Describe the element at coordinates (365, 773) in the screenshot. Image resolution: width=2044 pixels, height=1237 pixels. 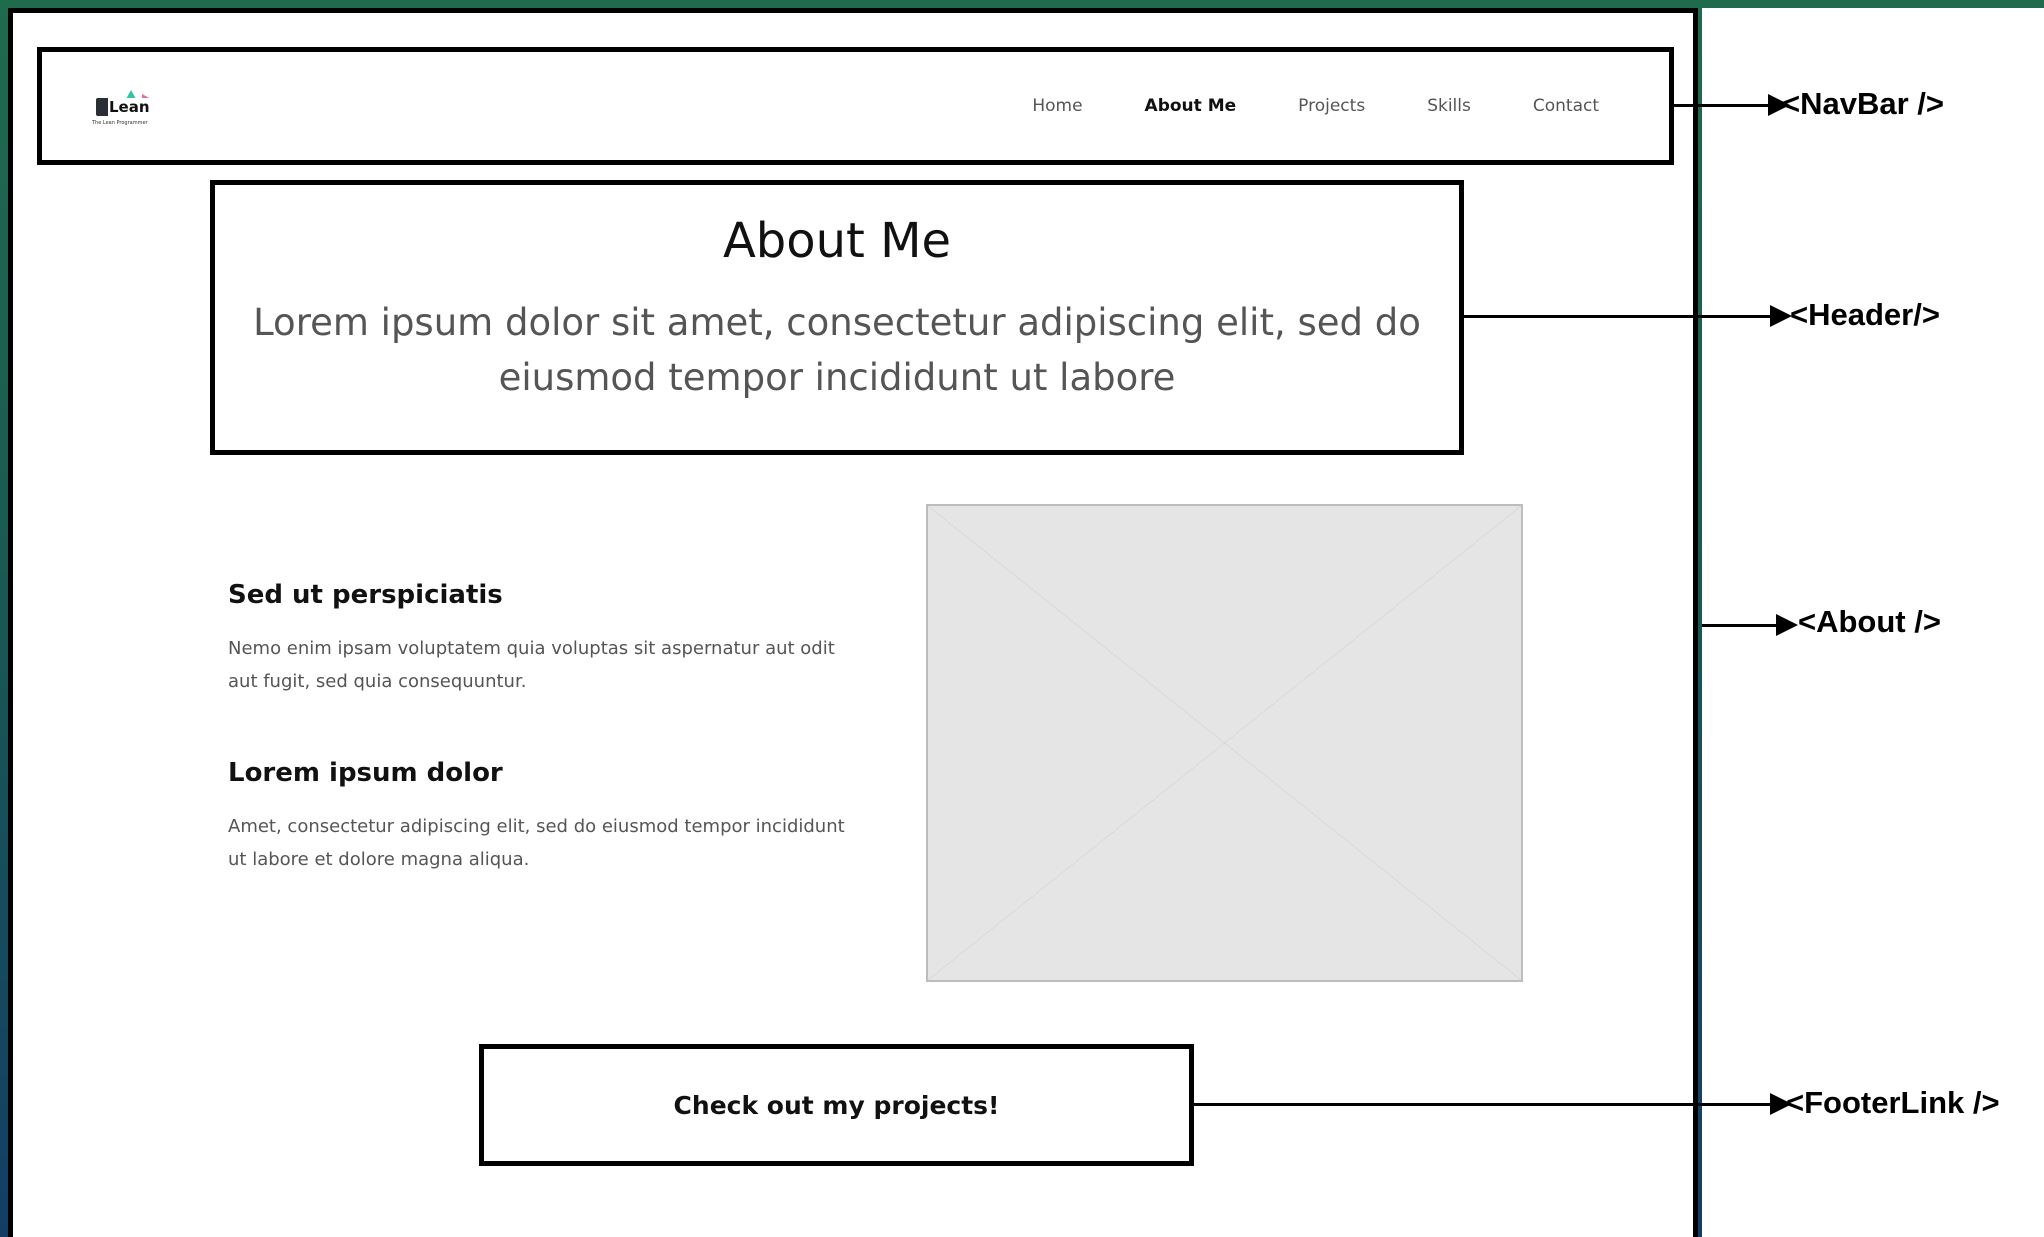
I see `about-heading: Lorem ipsum dolor` at that location.